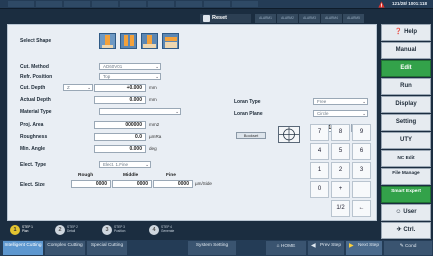 The height and width of the screenshot is (256, 433). I want to click on cond-icon: ✎, so click(401, 246).